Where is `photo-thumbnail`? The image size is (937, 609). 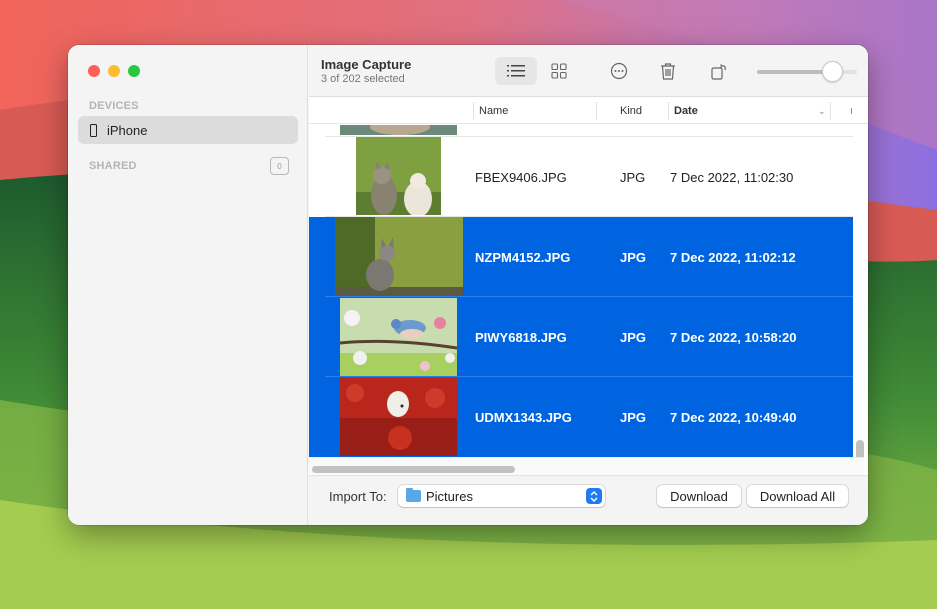
photo-thumbnail is located at coordinates (398, 130).